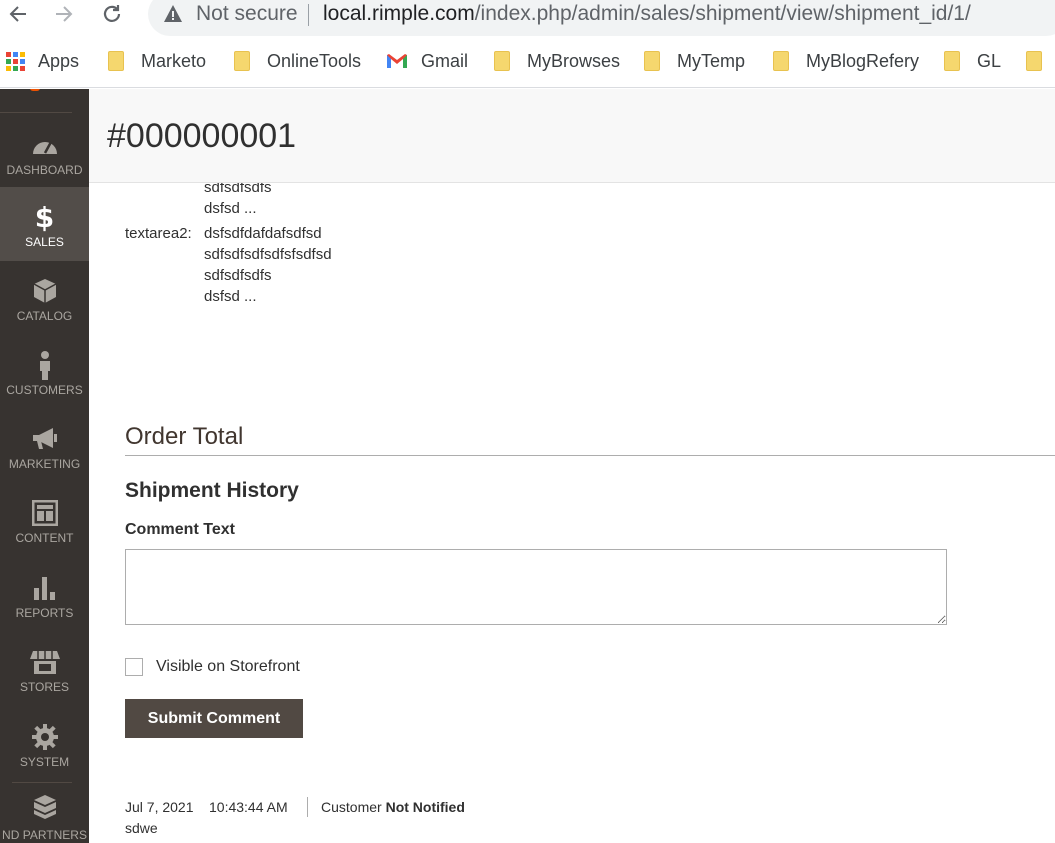  I want to click on sidebar-item-dashboard: DASHBOARD, so click(44, 152).